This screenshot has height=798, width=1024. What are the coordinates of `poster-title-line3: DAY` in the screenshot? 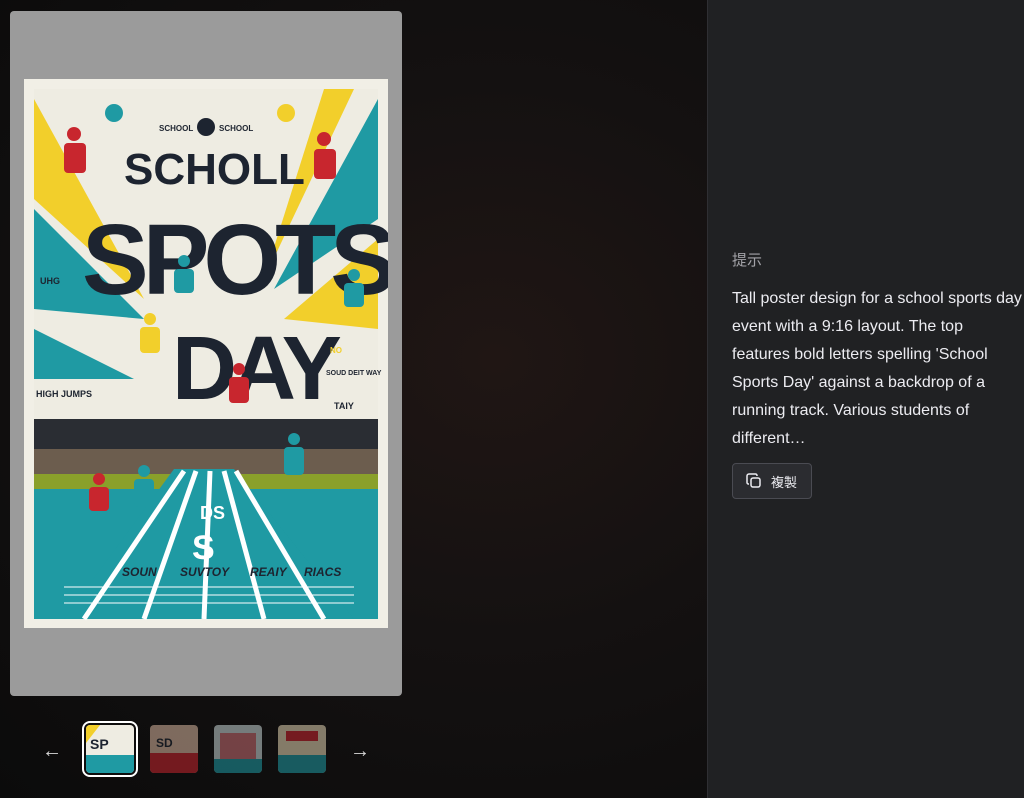 It's located at (256, 369).